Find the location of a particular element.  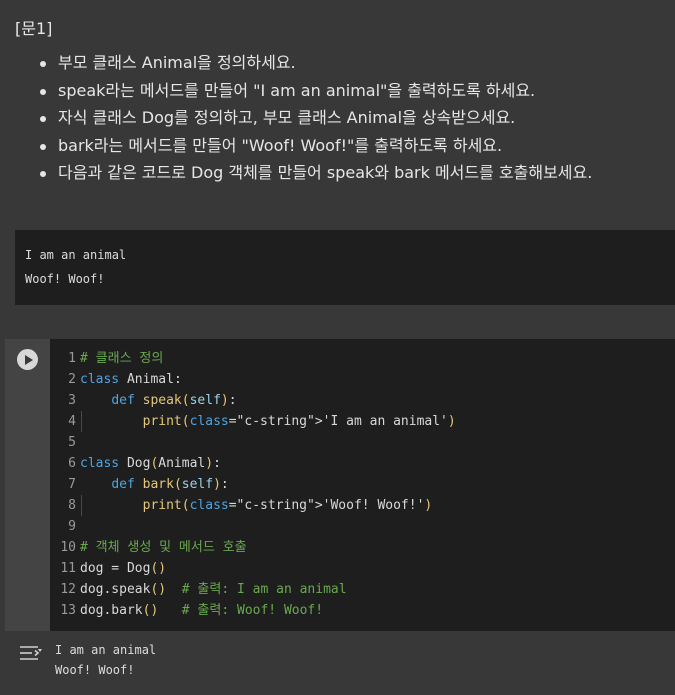

cell-gutter is located at coordinates (27, 485).